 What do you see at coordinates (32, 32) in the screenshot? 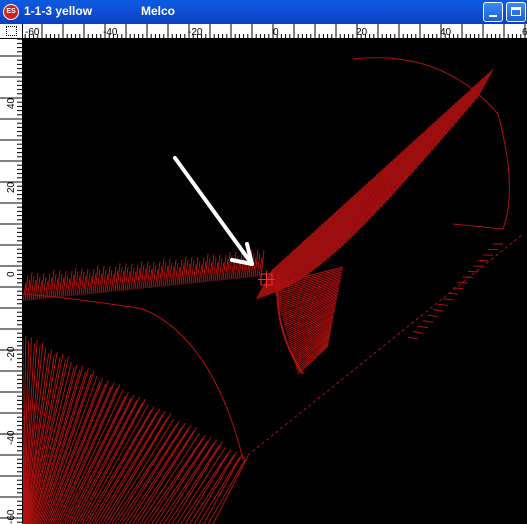
I see `h-ruler-label: -60` at bounding box center [32, 32].